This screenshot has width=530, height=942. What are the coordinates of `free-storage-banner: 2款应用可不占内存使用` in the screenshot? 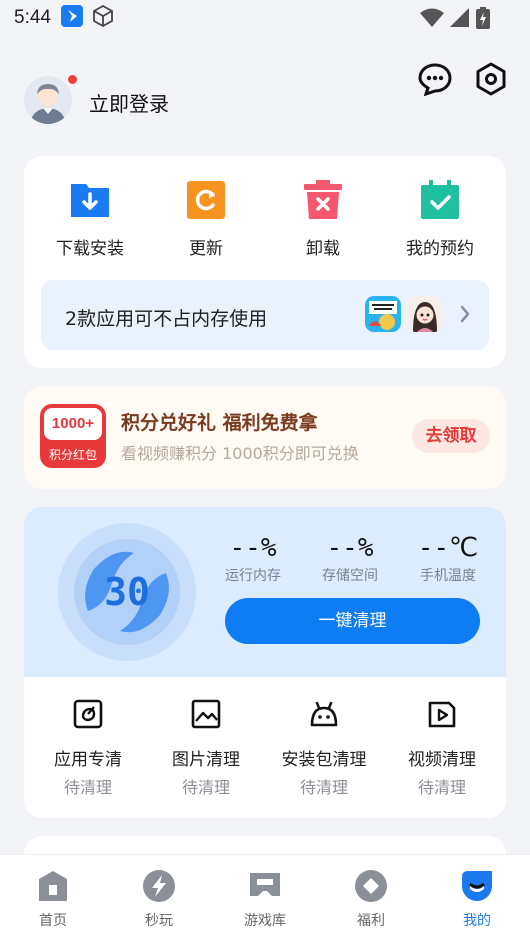 It's located at (265, 315).